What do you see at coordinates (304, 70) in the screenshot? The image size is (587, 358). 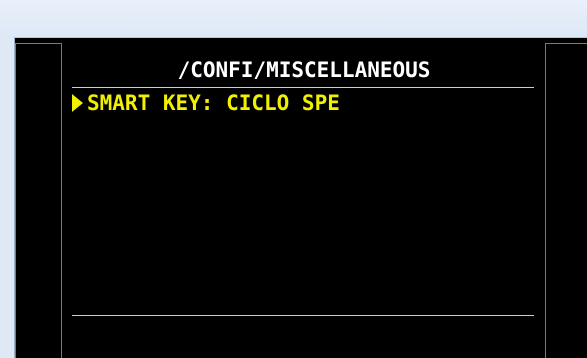 I see `page-title: /CONFI/MISCELLANEOUS` at bounding box center [304, 70].